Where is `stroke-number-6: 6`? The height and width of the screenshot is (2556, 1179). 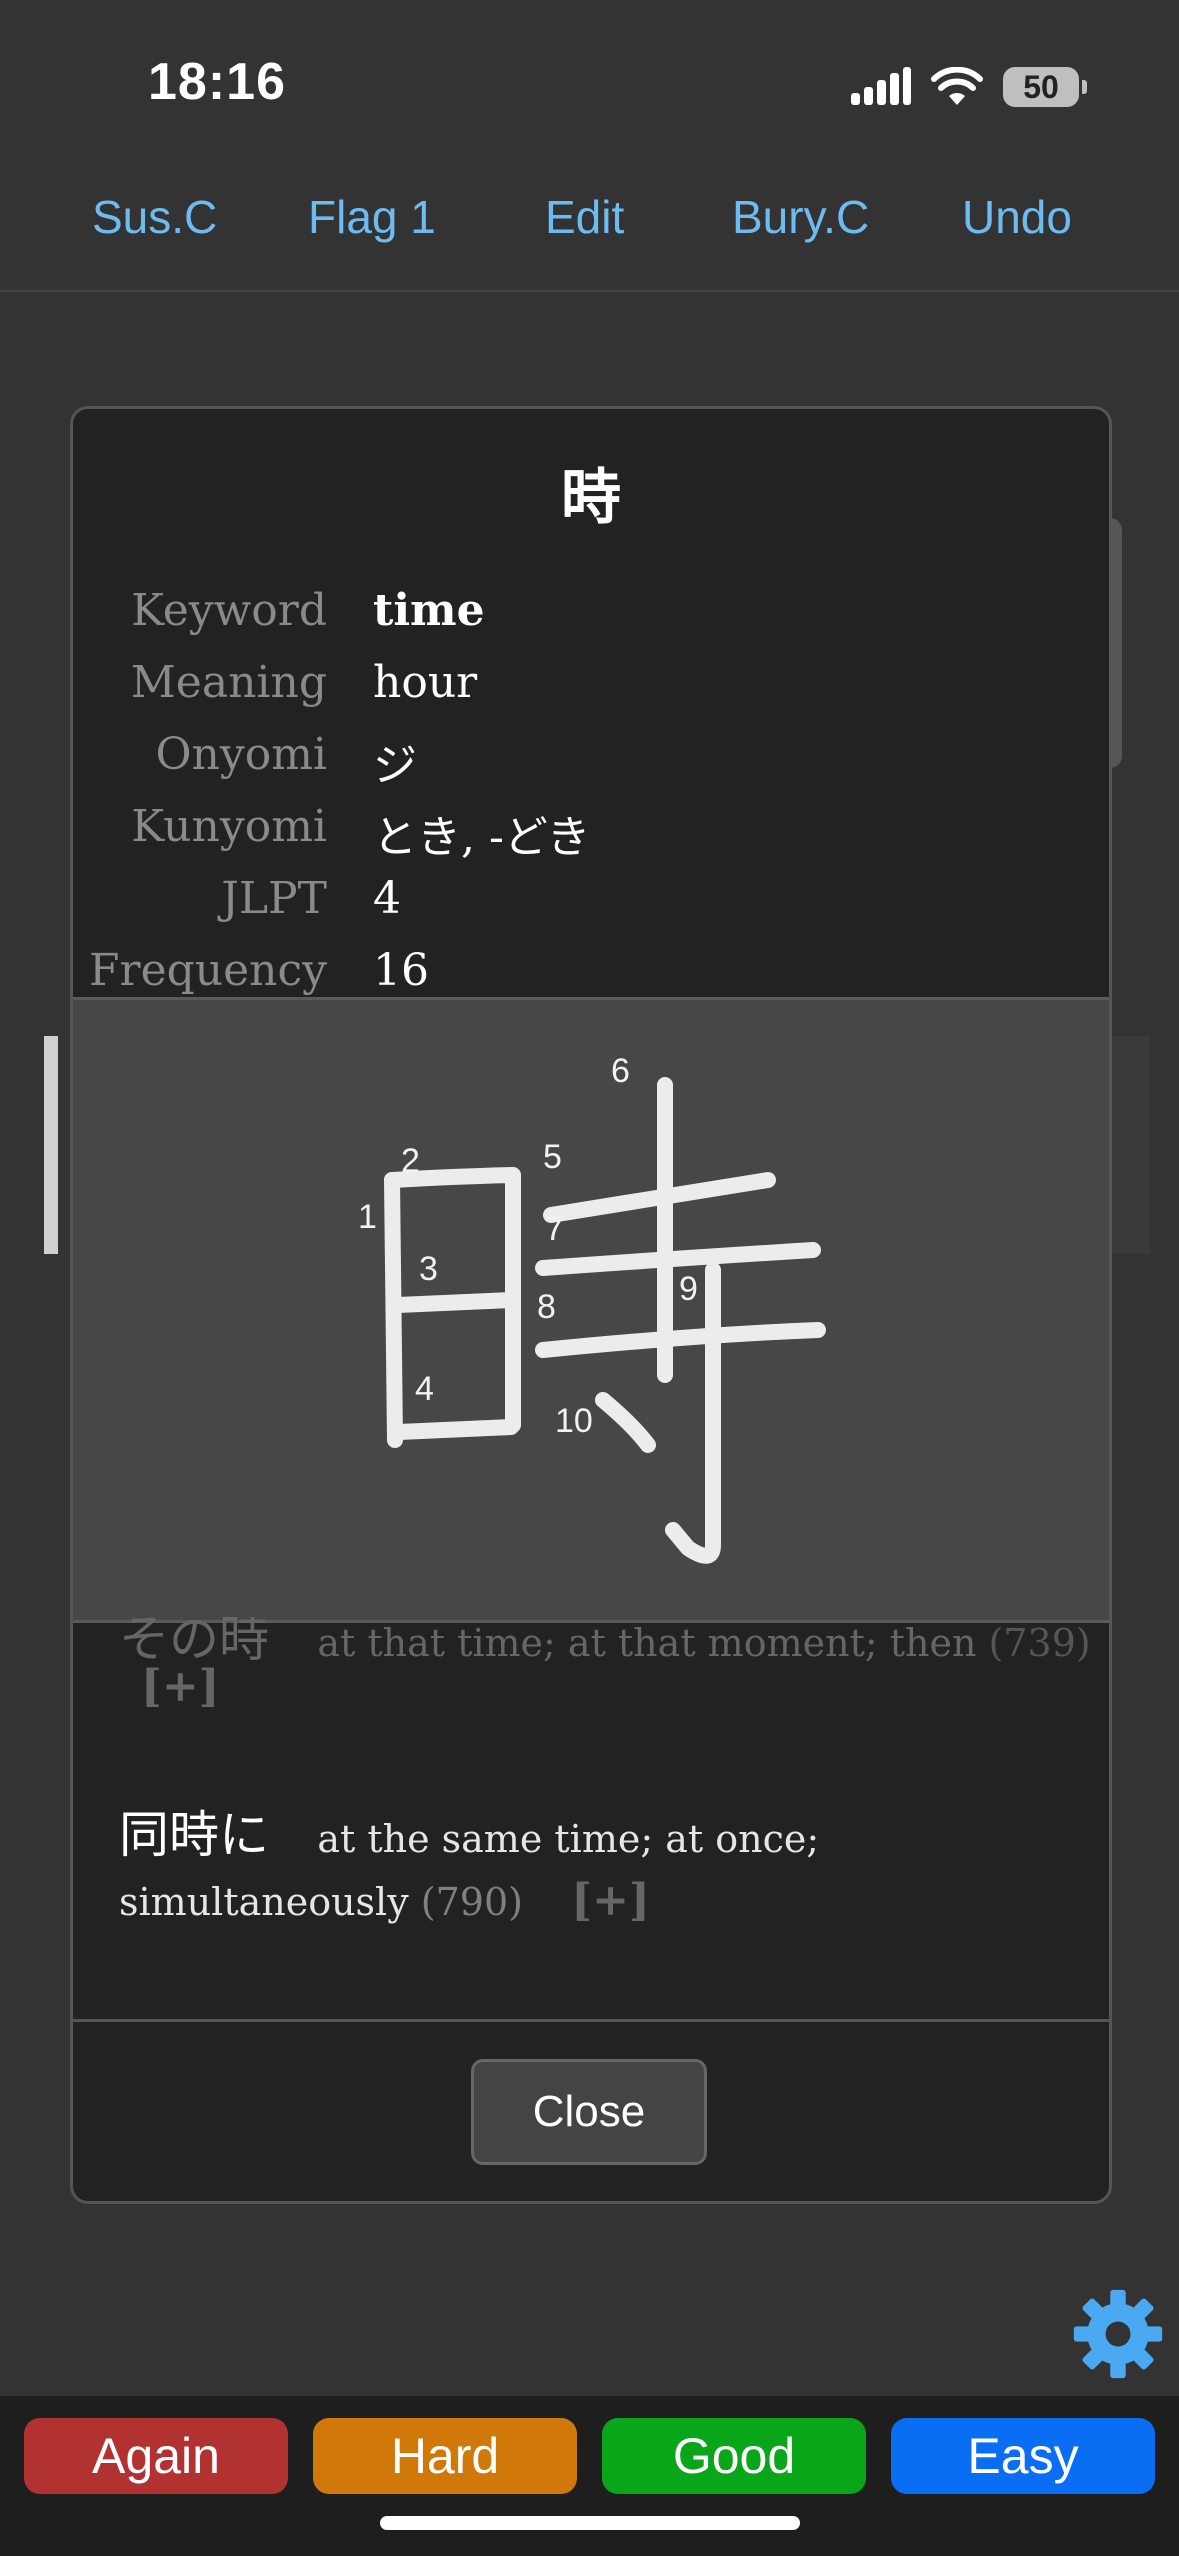 stroke-number-6: 6 is located at coordinates (620, 1071).